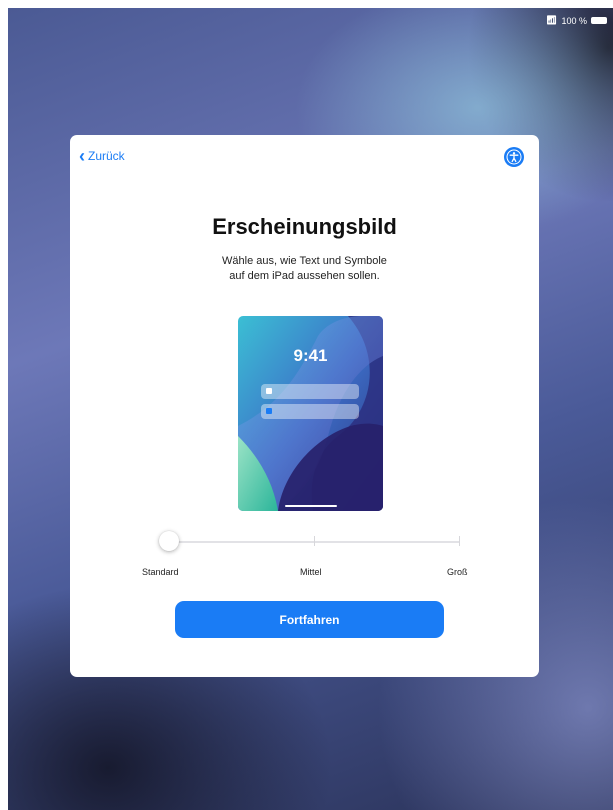 The height and width of the screenshot is (810, 613). What do you see at coordinates (169, 541) in the screenshot?
I see `slider-thumb` at bounding box center [169, 541].